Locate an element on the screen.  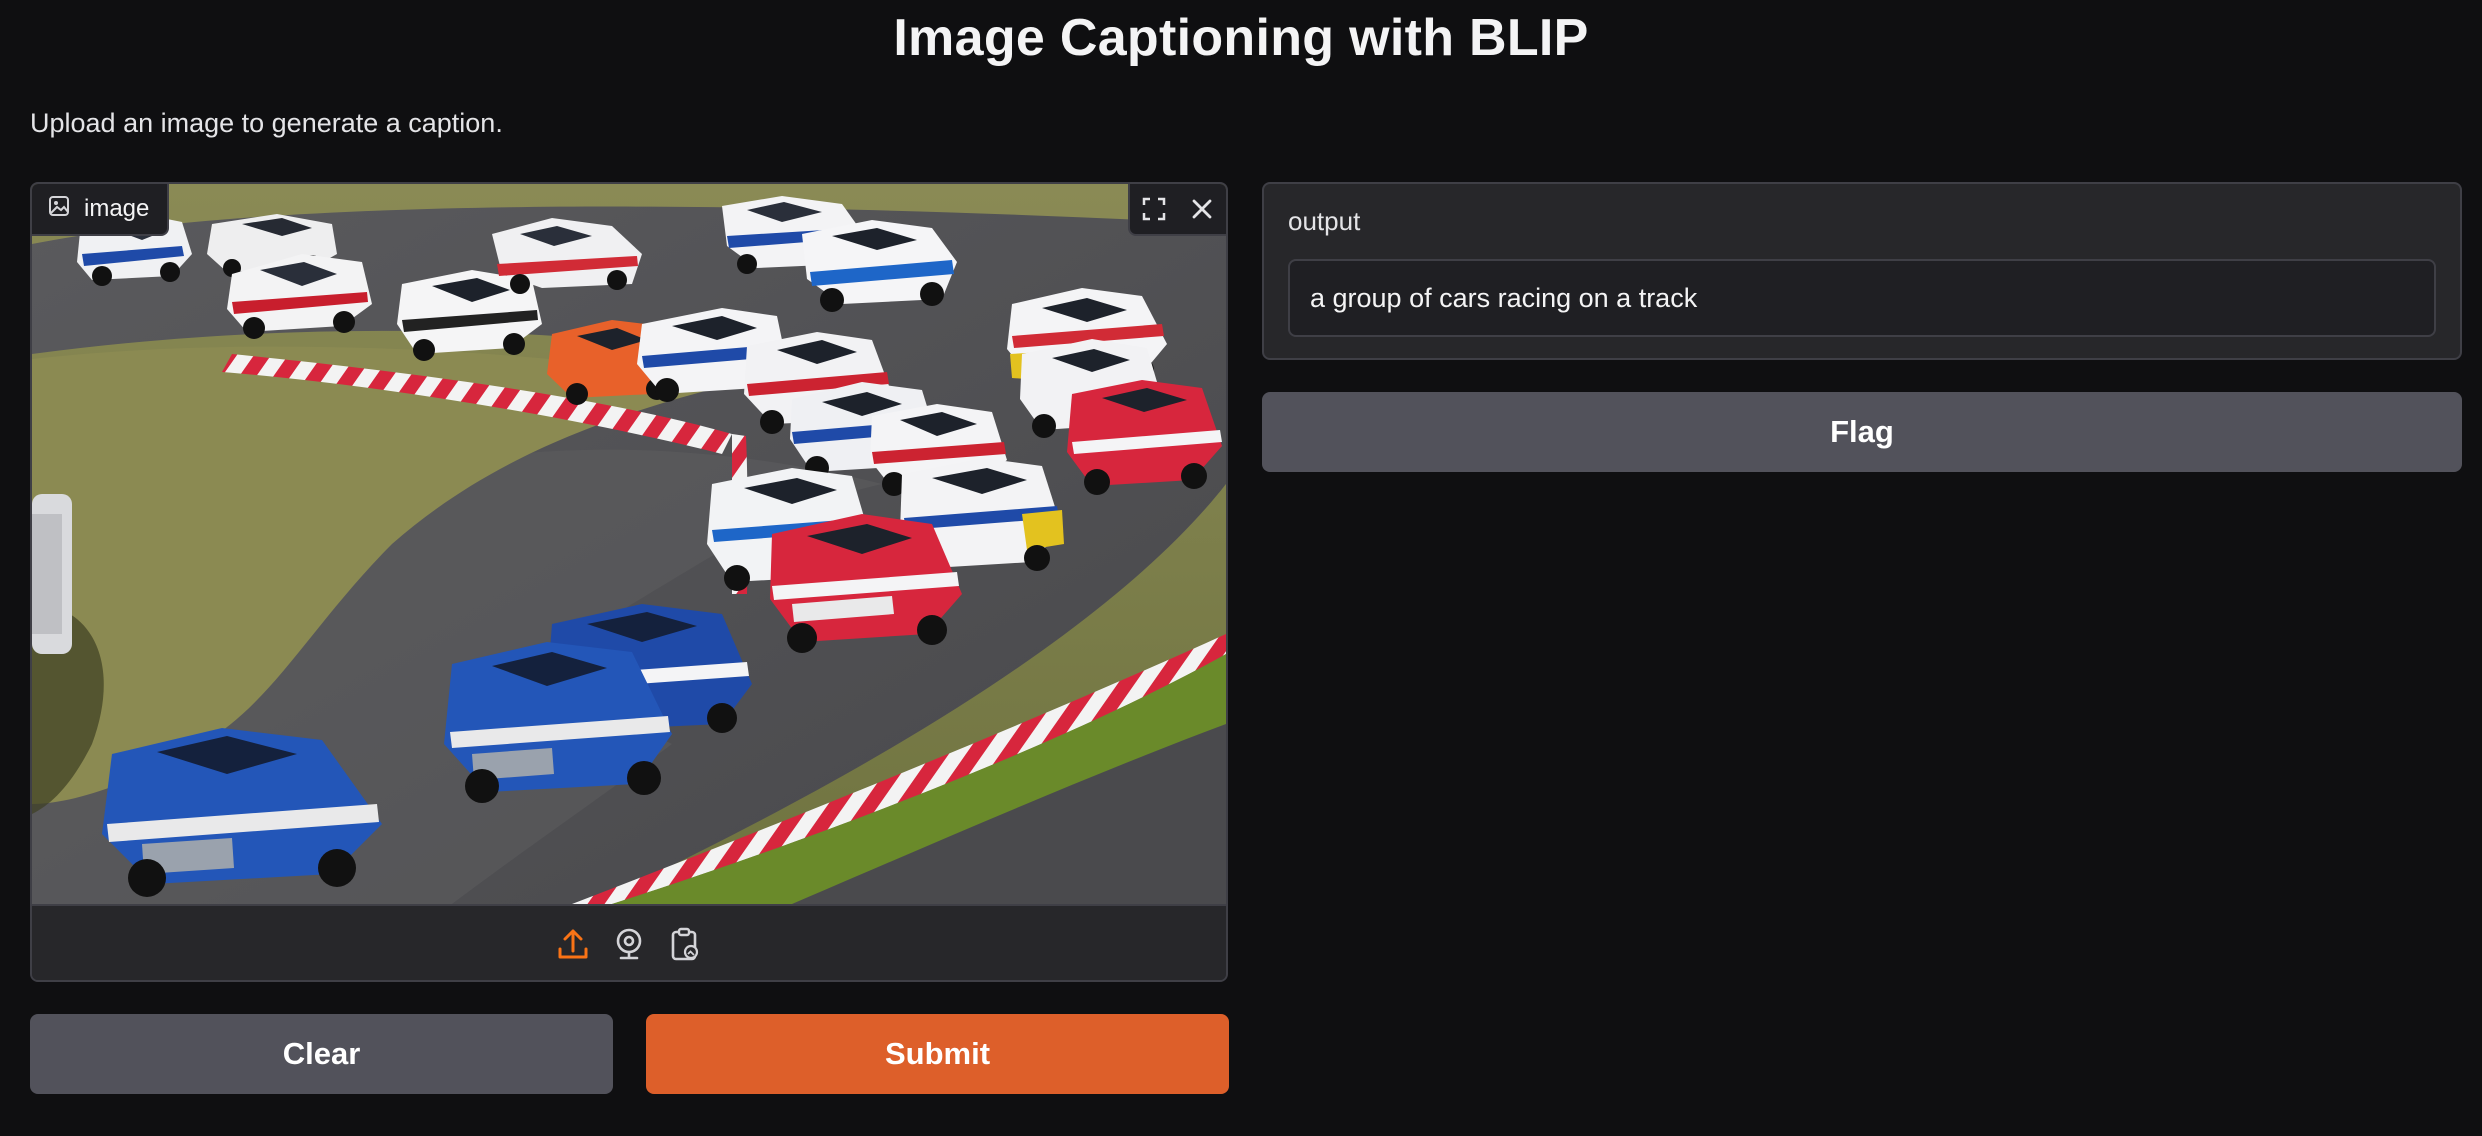
webcam-icon is located at coordinates (629, 944).